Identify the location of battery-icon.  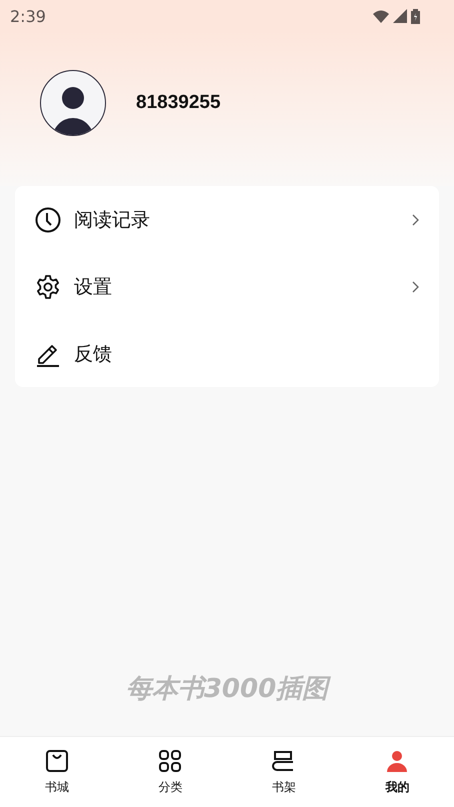
(415, 16).